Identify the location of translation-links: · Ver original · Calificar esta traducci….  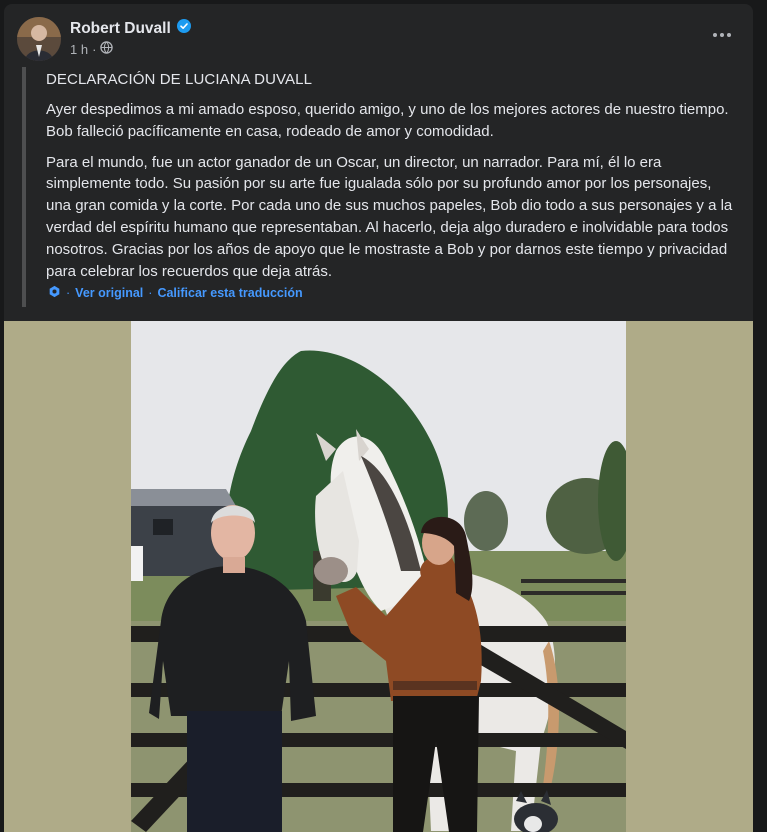
(175, 293).